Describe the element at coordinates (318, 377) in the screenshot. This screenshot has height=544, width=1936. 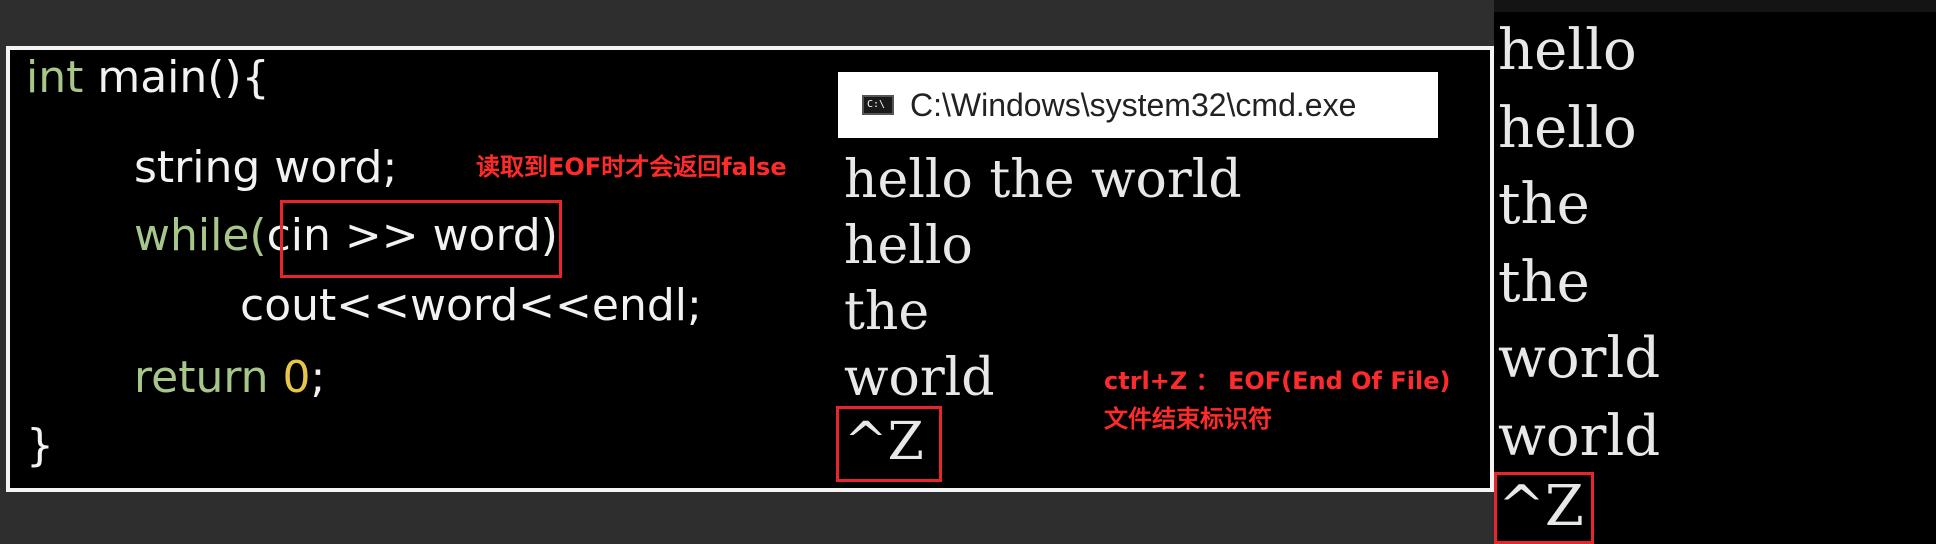
I see `code-text: ;` at that location.